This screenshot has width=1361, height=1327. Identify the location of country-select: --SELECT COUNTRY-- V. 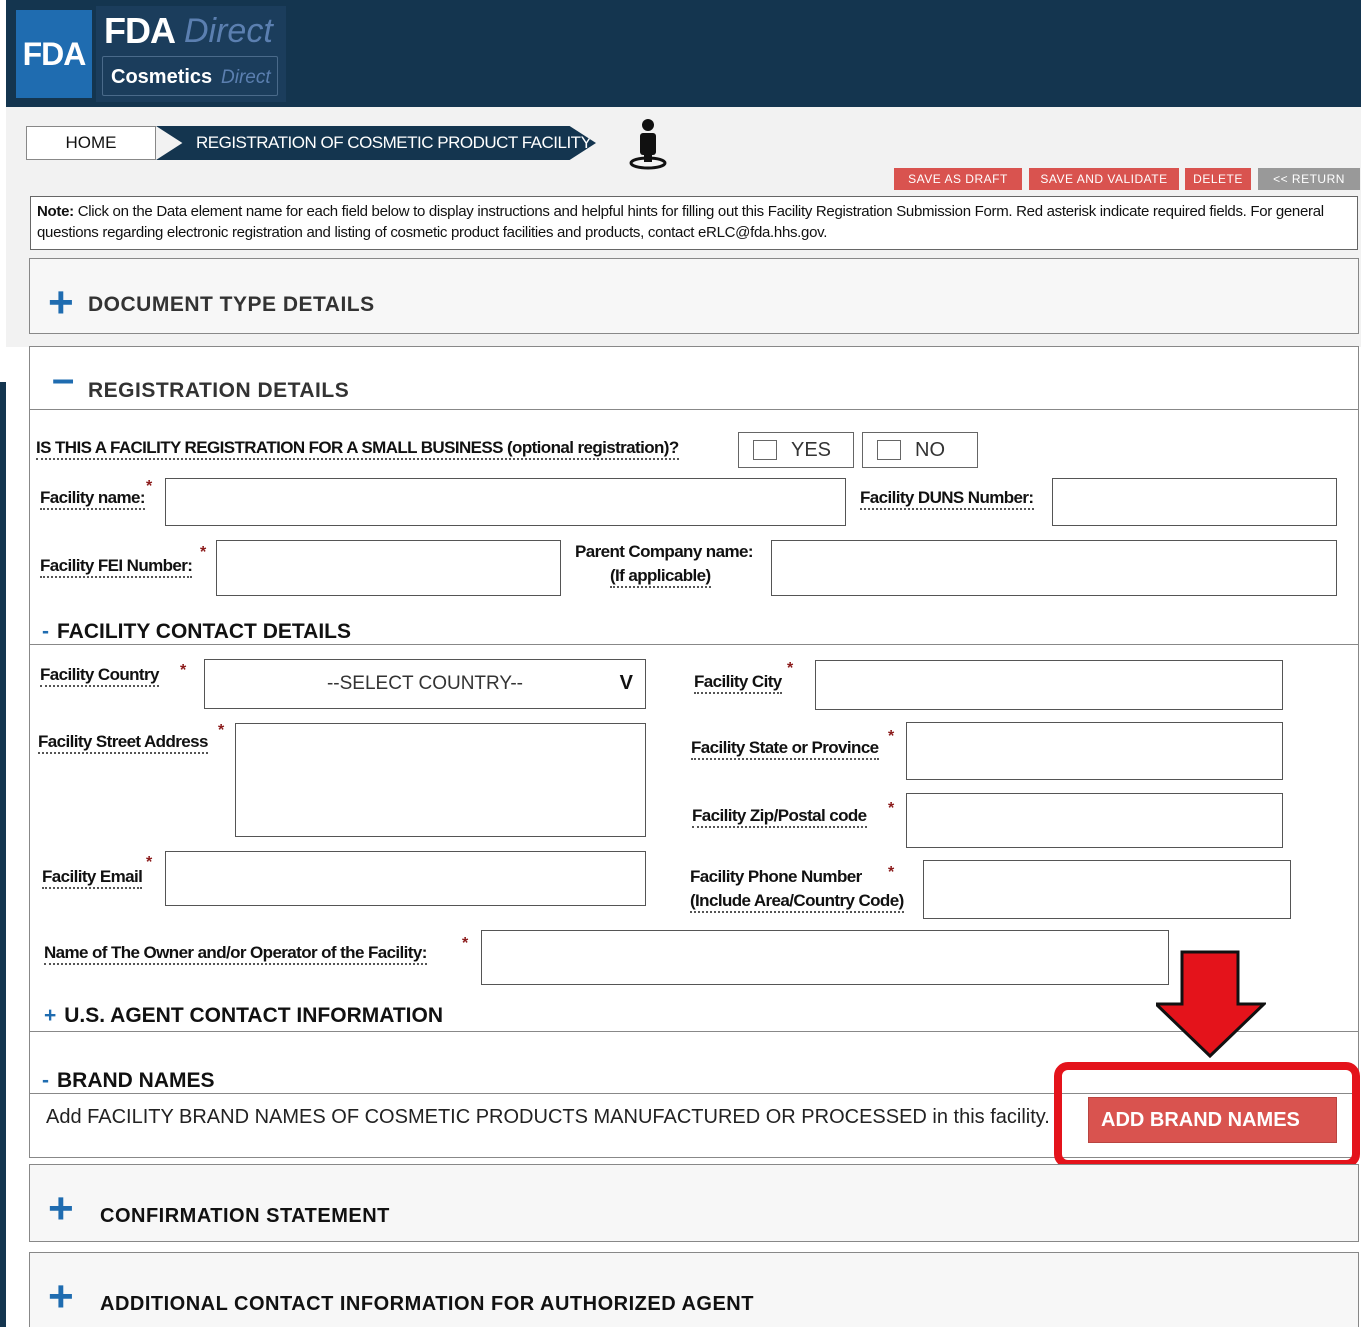
(425, 684).